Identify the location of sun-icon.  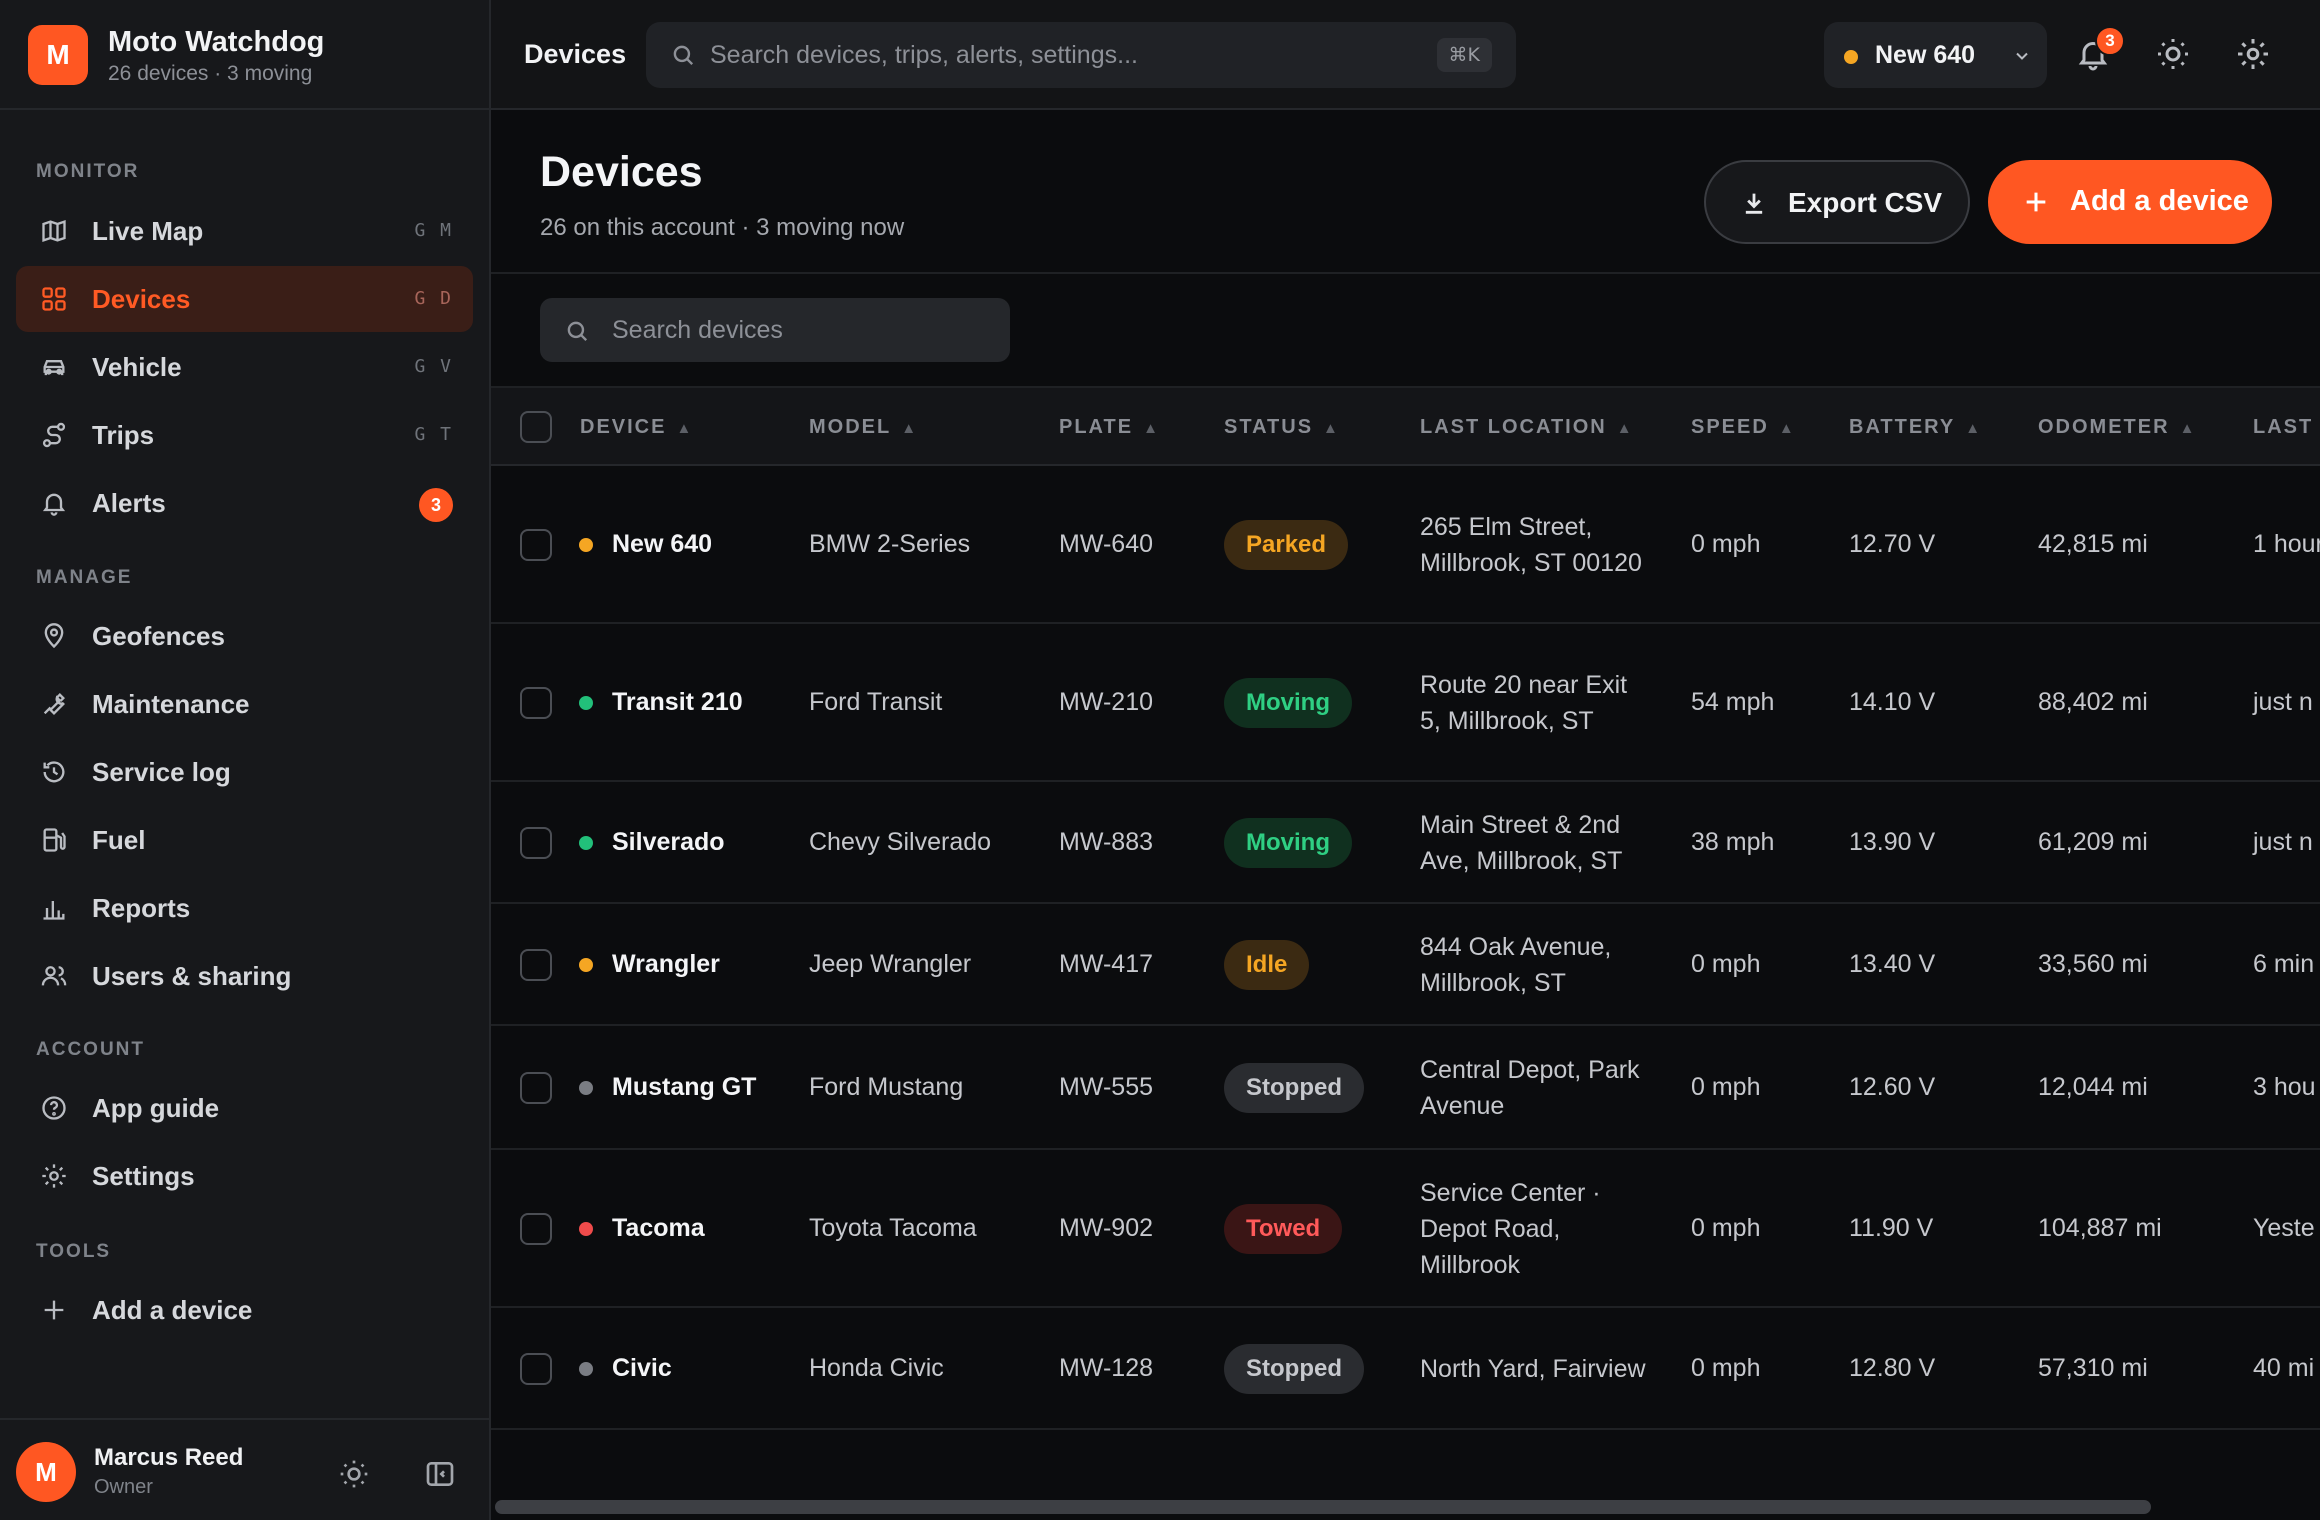
(2173, 54).